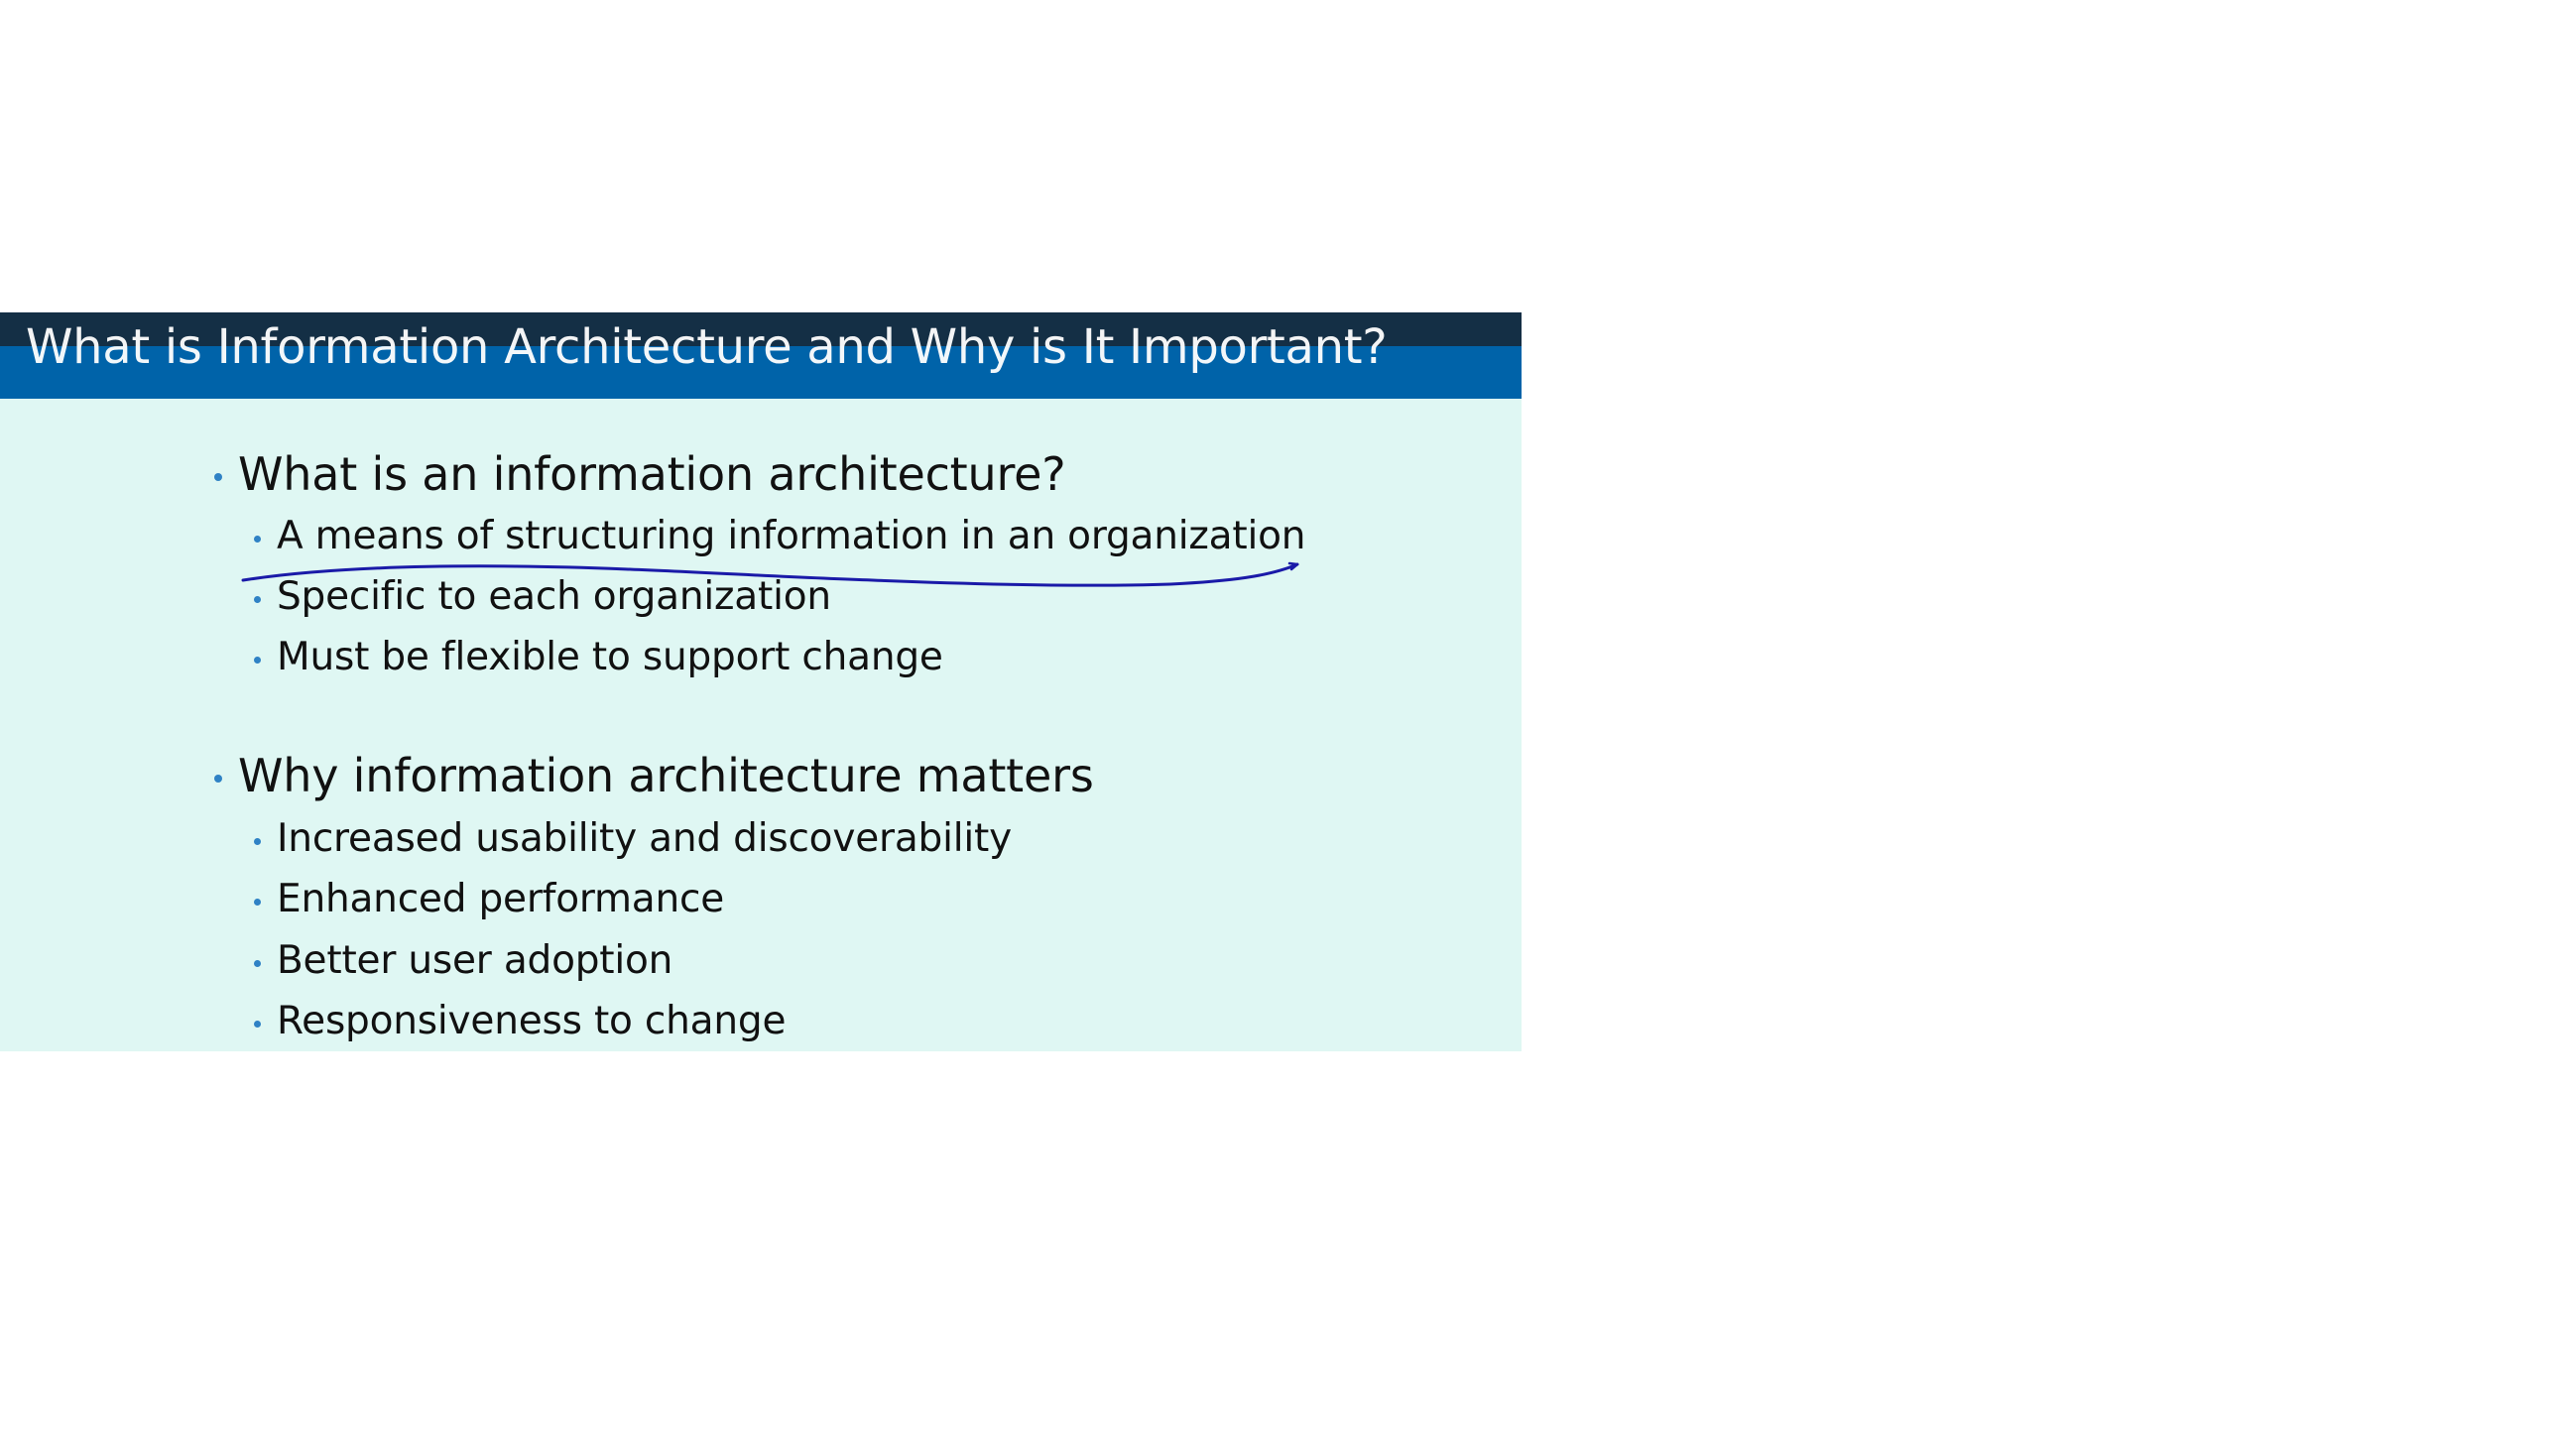 The image size is (2563, 1456). Describe the element at coordinates (640, 474) in the screenshot. I see `bullet-heading-1: What is an information architecture?` at that location.